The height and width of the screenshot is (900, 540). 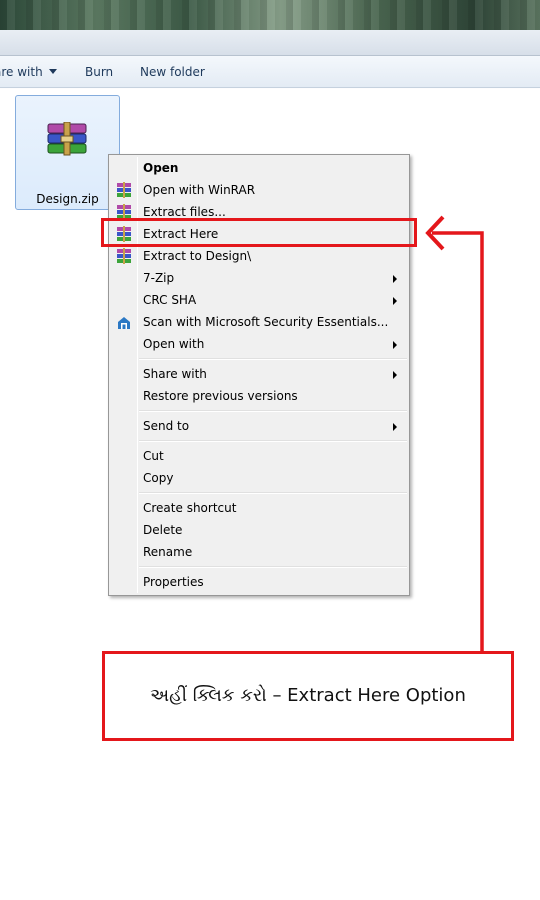 What do you see at coordinates (190, 508) in the screenshot?
I see `menu-item-label: Create shortcut` at bounding box center [190, 508].